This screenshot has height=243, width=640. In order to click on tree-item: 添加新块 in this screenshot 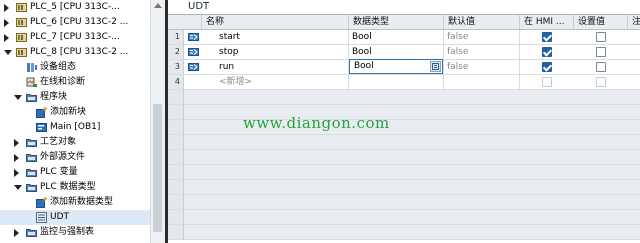, I will do `click(75, 112)`.